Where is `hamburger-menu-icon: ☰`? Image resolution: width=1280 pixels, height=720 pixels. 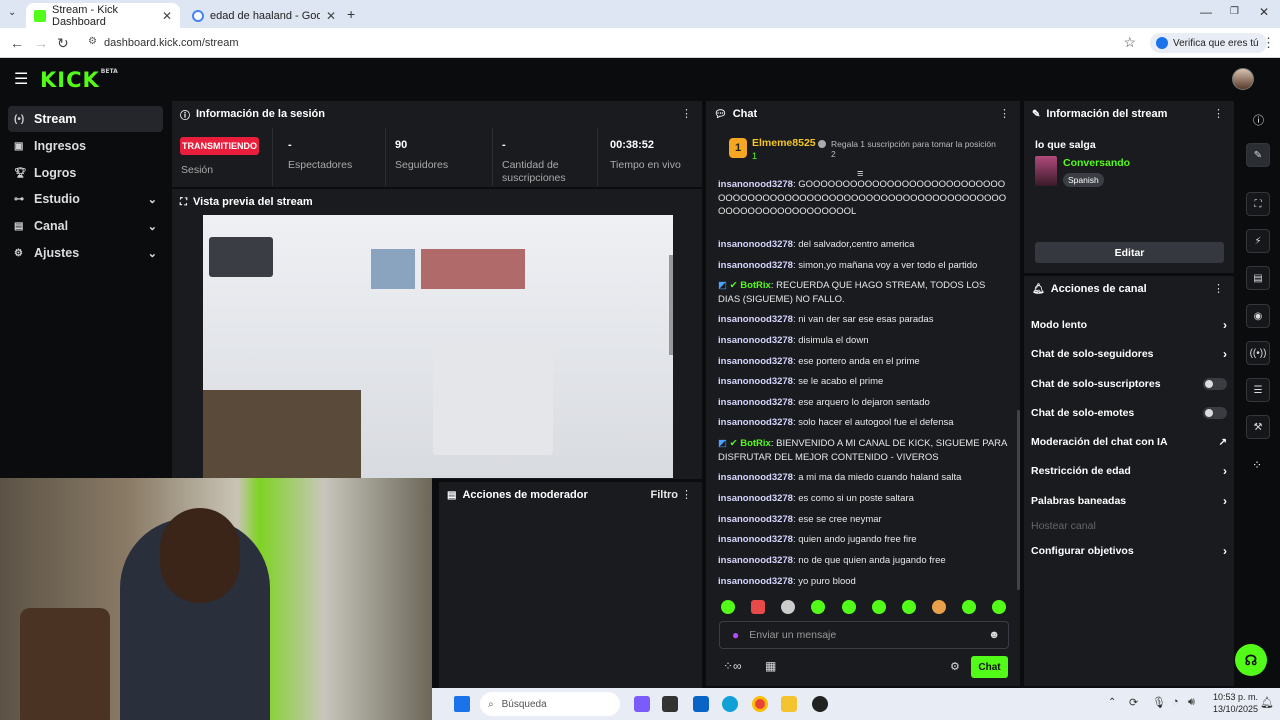 hamburger-menu-icon: ☰ is located at coordinates (21, 79).